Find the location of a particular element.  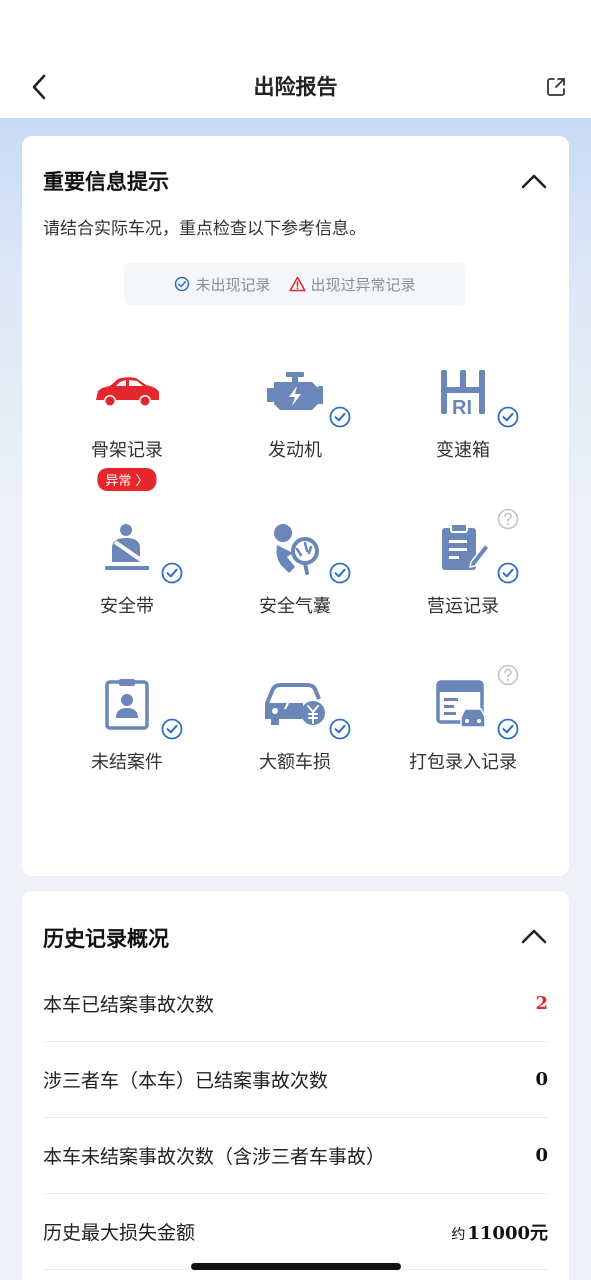

history-row-label: 本车未结案事故次数（含涉三者车事故） is located at coordinates (214, 1157).